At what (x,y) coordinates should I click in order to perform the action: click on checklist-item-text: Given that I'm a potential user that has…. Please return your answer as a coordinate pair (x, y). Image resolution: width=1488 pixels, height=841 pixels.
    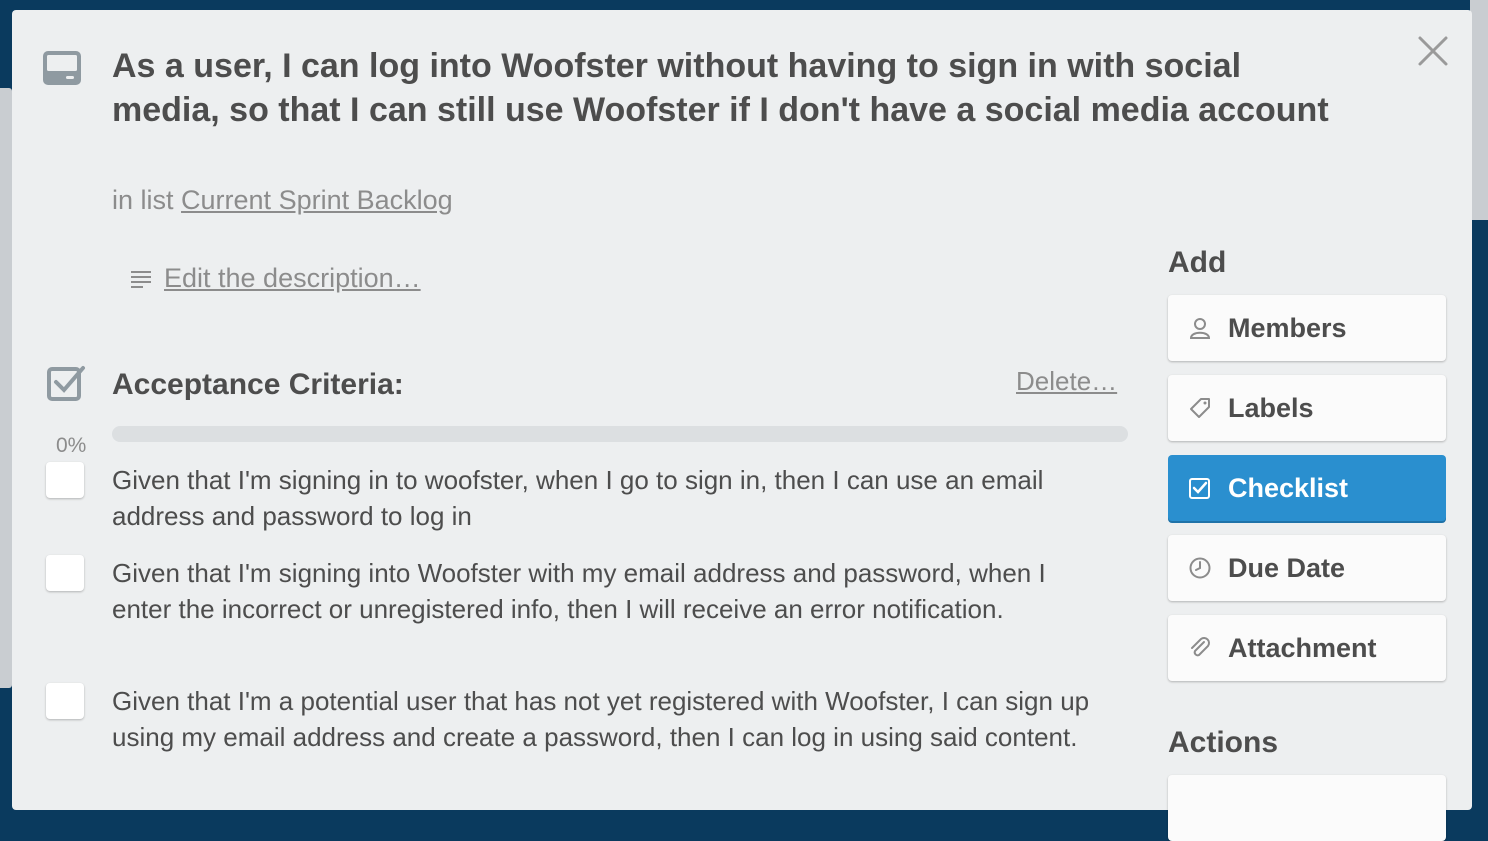
    Looking at the image, I should click on (607, 719).